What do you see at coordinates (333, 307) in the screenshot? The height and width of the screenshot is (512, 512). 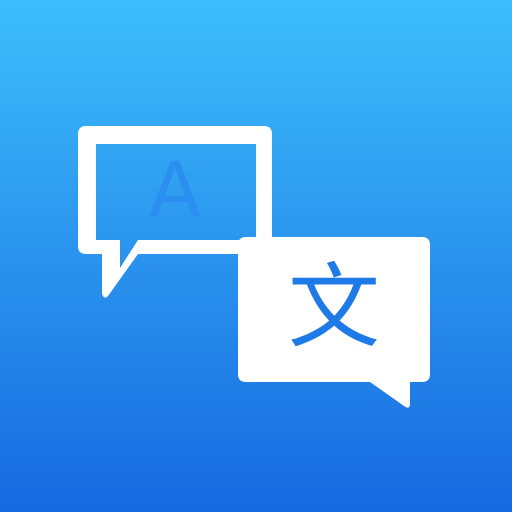 I see `target-letter: 文` at bounding box center [333, 307].